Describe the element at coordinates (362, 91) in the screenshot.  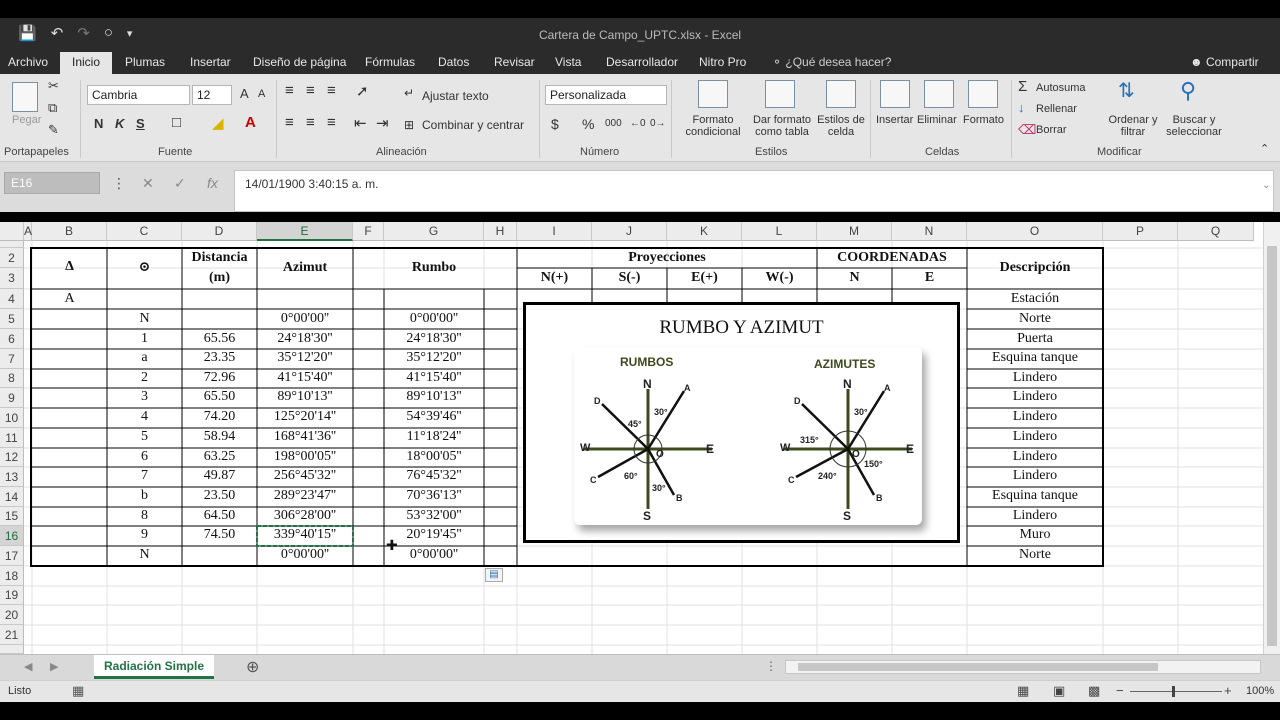
I see `orientation-icon: ➚` at that location.